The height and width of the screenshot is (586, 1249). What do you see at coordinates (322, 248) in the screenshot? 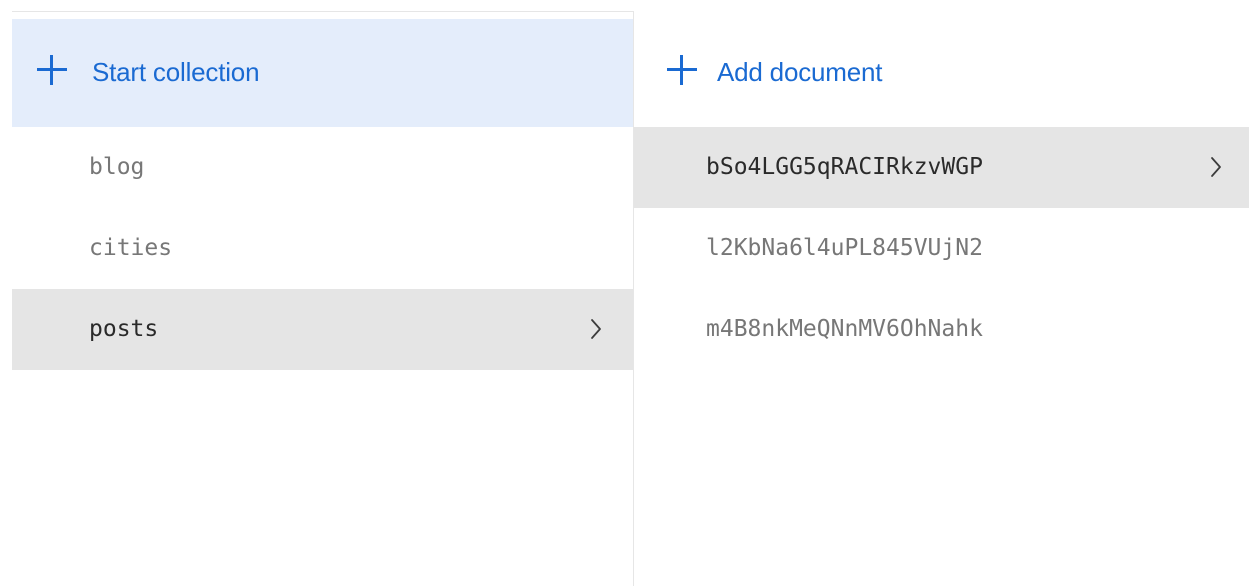
I see `collection-item-cities: cities` at bounding box center [322, 248].